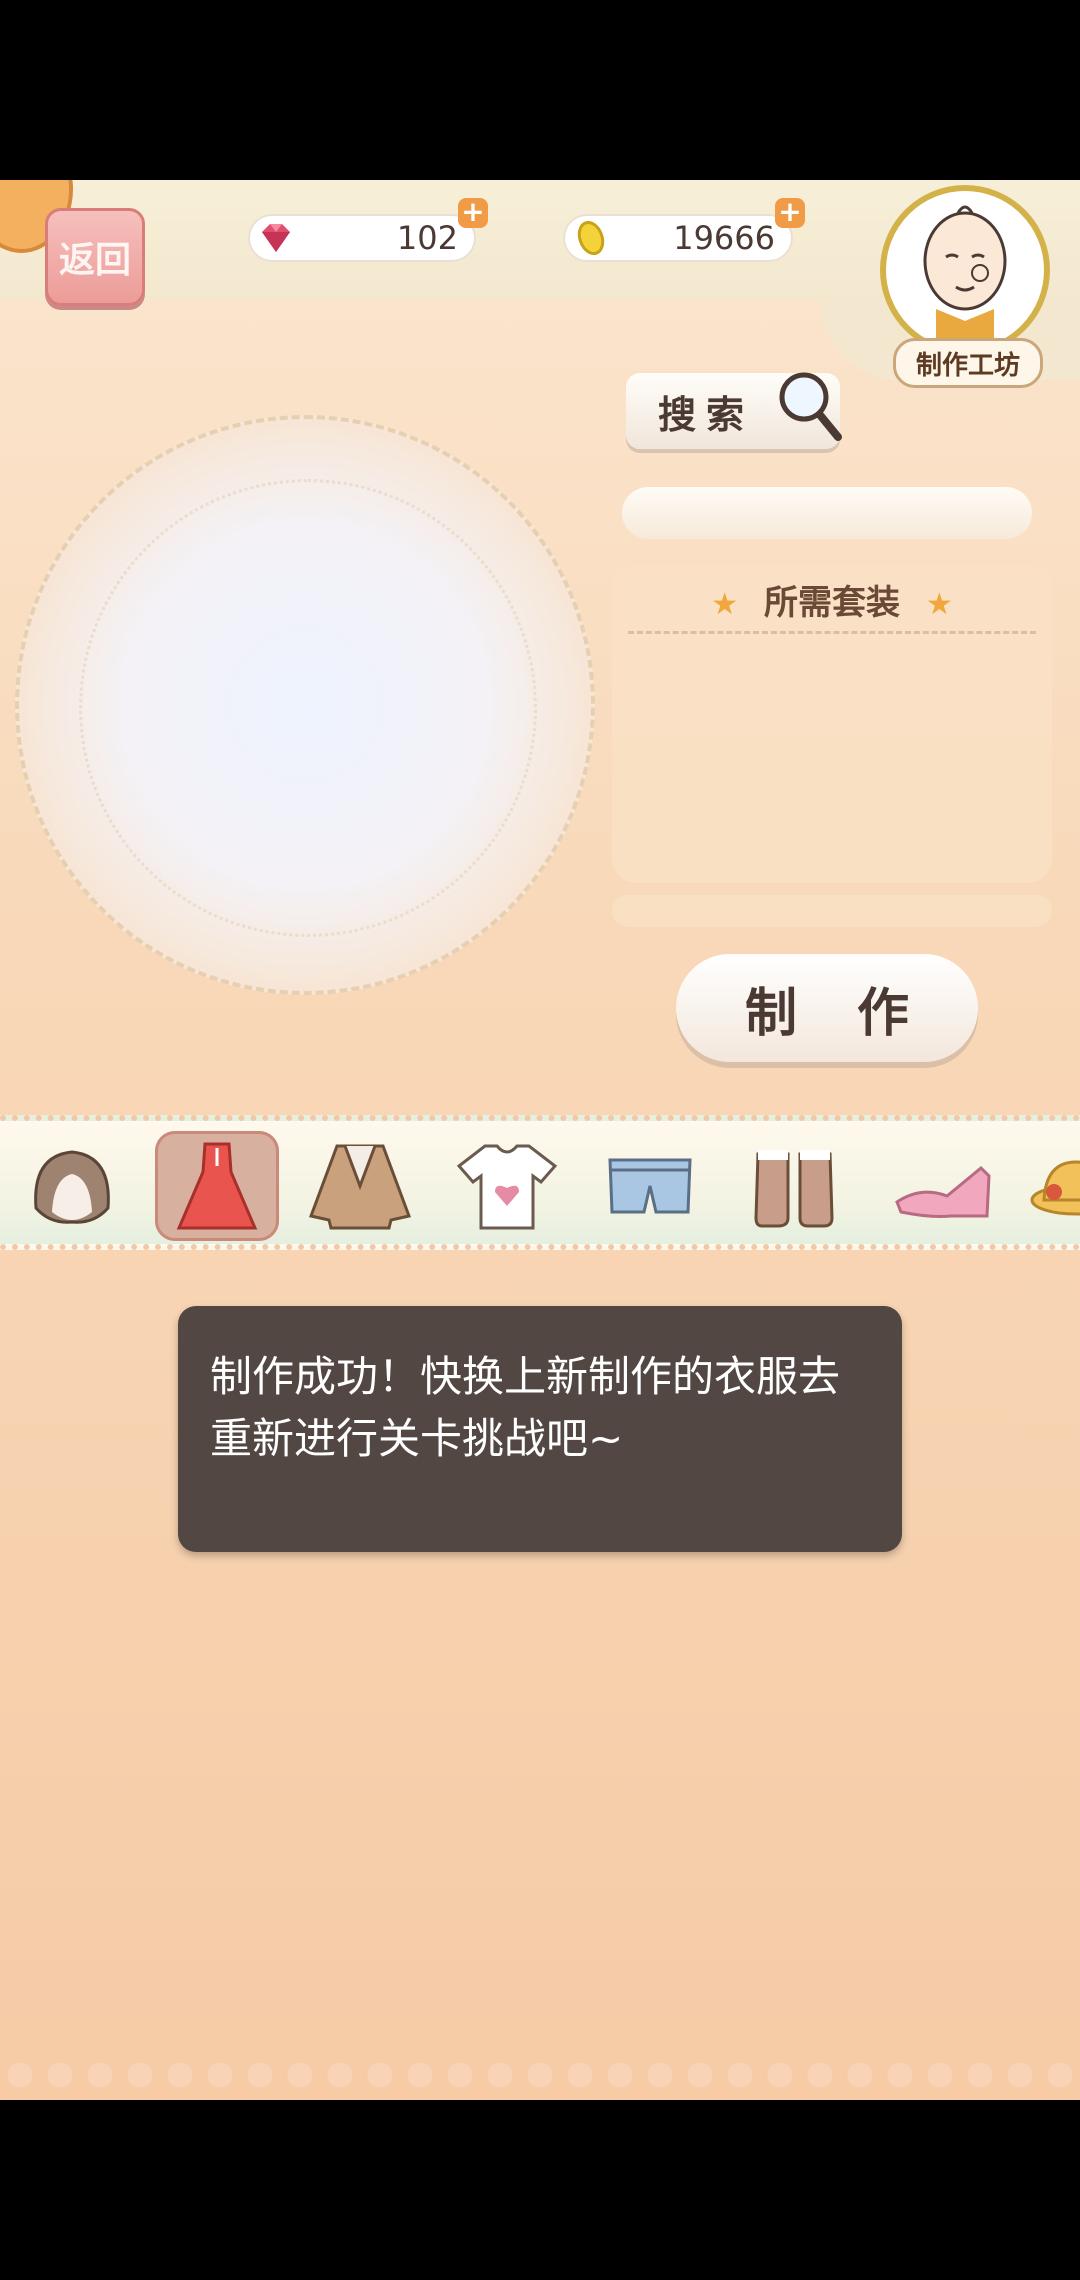 Image resolution: width=1080 pixels, height=2280 pixels. Describe the element at coordinates (724, 238) in the screenshot. I see `coin-count: 19666` at that location.